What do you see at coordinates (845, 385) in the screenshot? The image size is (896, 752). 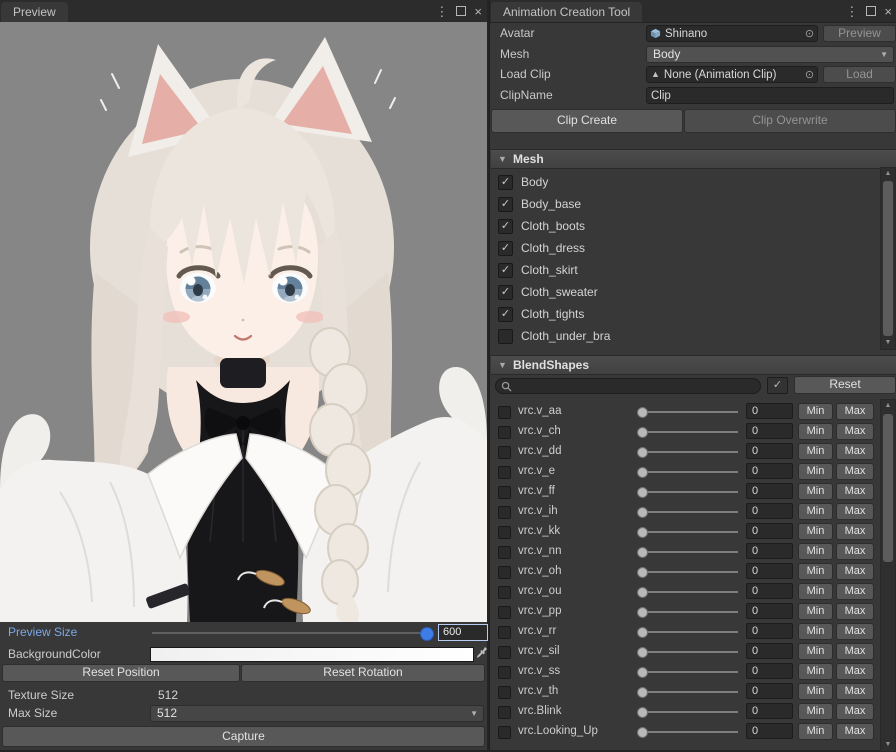 I see `reset-button: Reset` at bounding box center [845, 385].